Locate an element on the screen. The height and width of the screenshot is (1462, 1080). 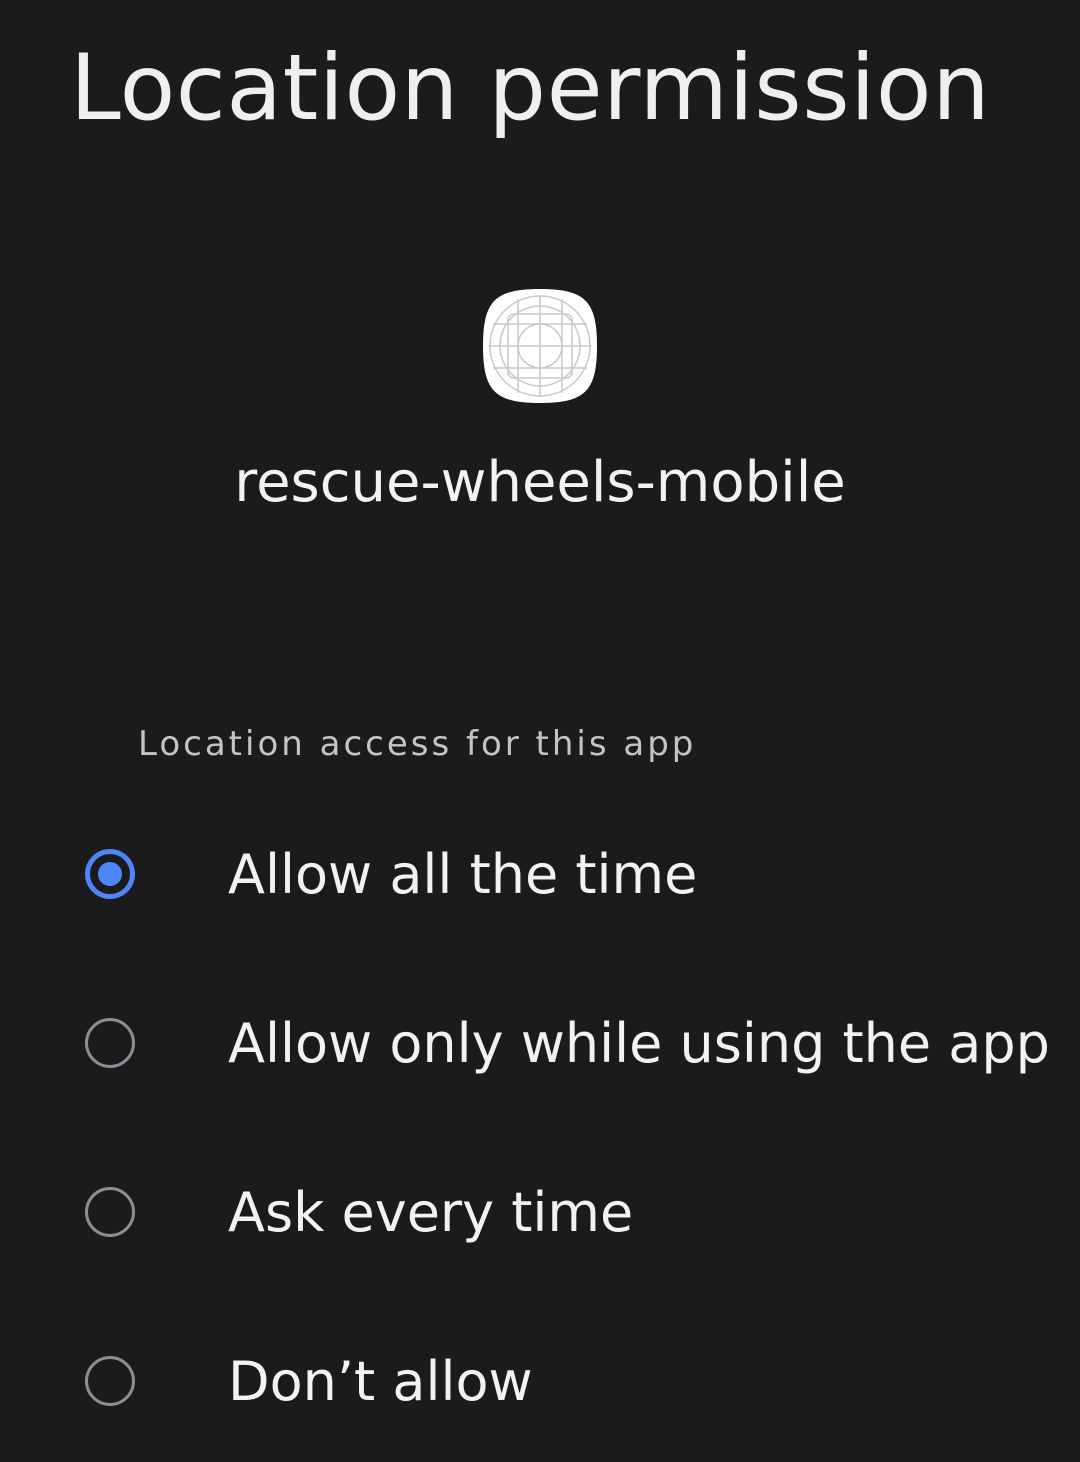
section-label: Location access for this app is located at coordinates (417, 744).